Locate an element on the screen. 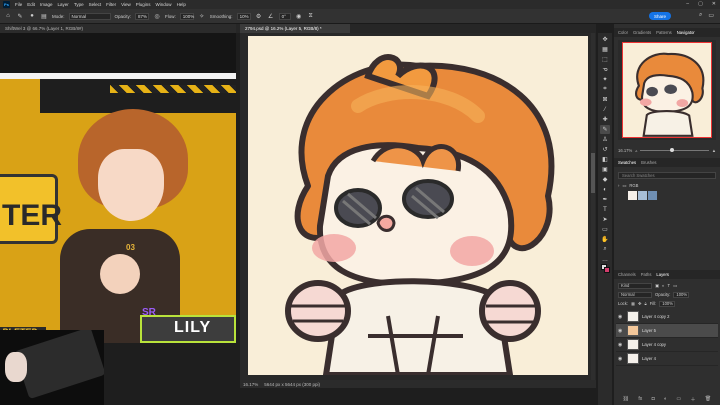 The height and width of the screenshot is (405, 720). menu-file: File is located at coordinates (18, 4).